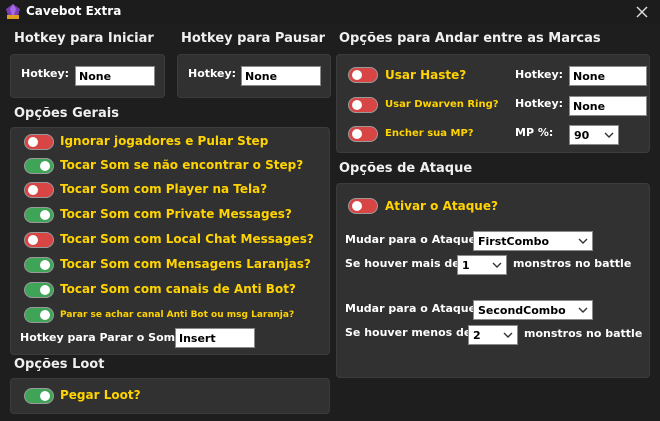 This screenshot has width=660, height=421. What do you see at coordinates (522, 310) in the screenshot?
I see `rule2-combo-value: SecondCombo` at bounding box center [522, 310].